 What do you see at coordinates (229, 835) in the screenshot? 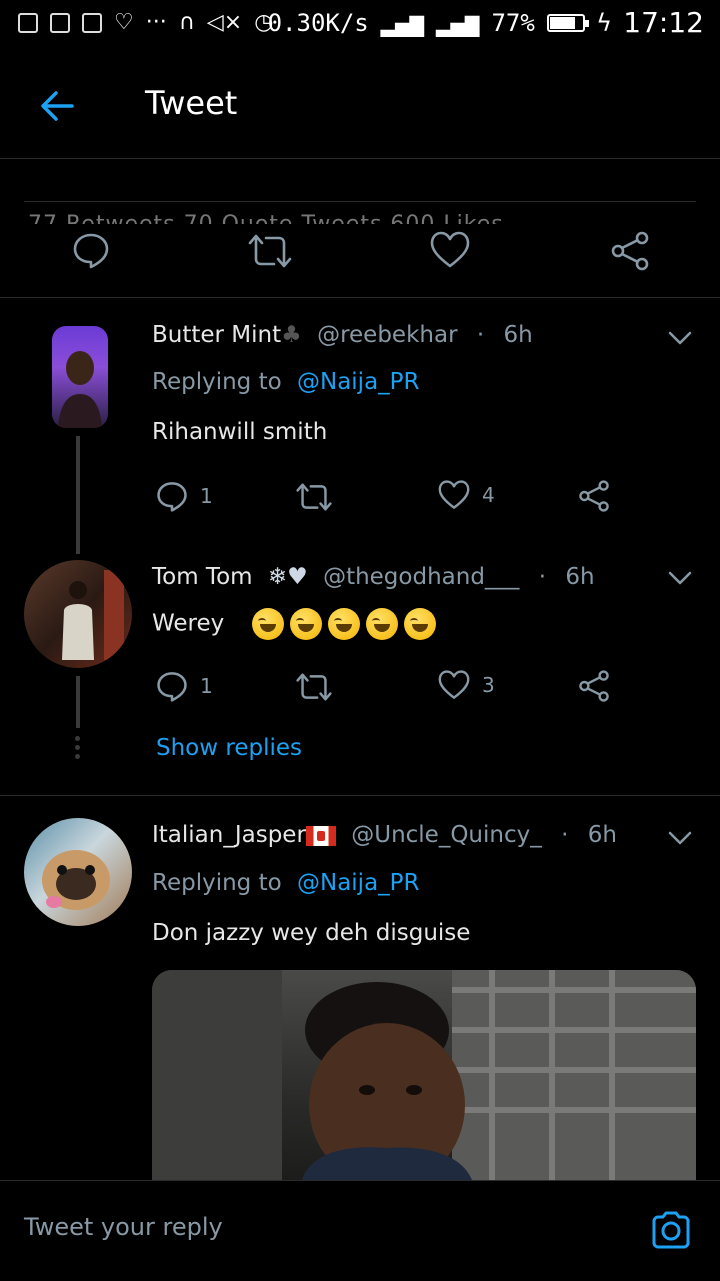
I see `display-name: Italian_Jasper` at bounding box center [229, 835].